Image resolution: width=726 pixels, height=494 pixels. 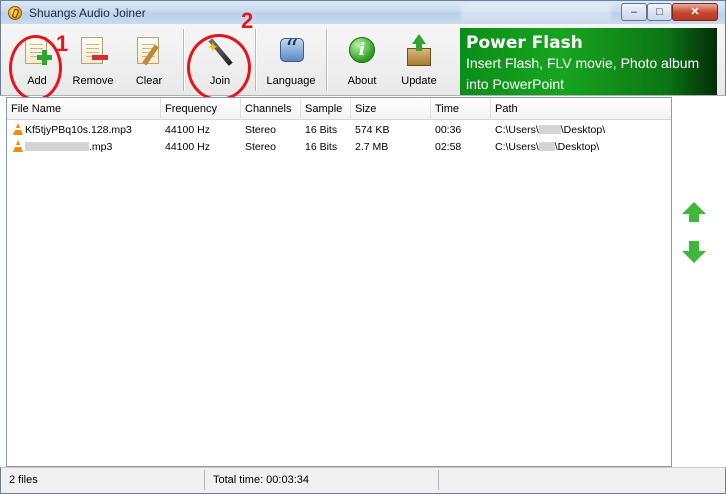 What do you see at coordinates (391, 109) in the screenshot?
I see `column-size: Size` at bounding box center [391, 109].